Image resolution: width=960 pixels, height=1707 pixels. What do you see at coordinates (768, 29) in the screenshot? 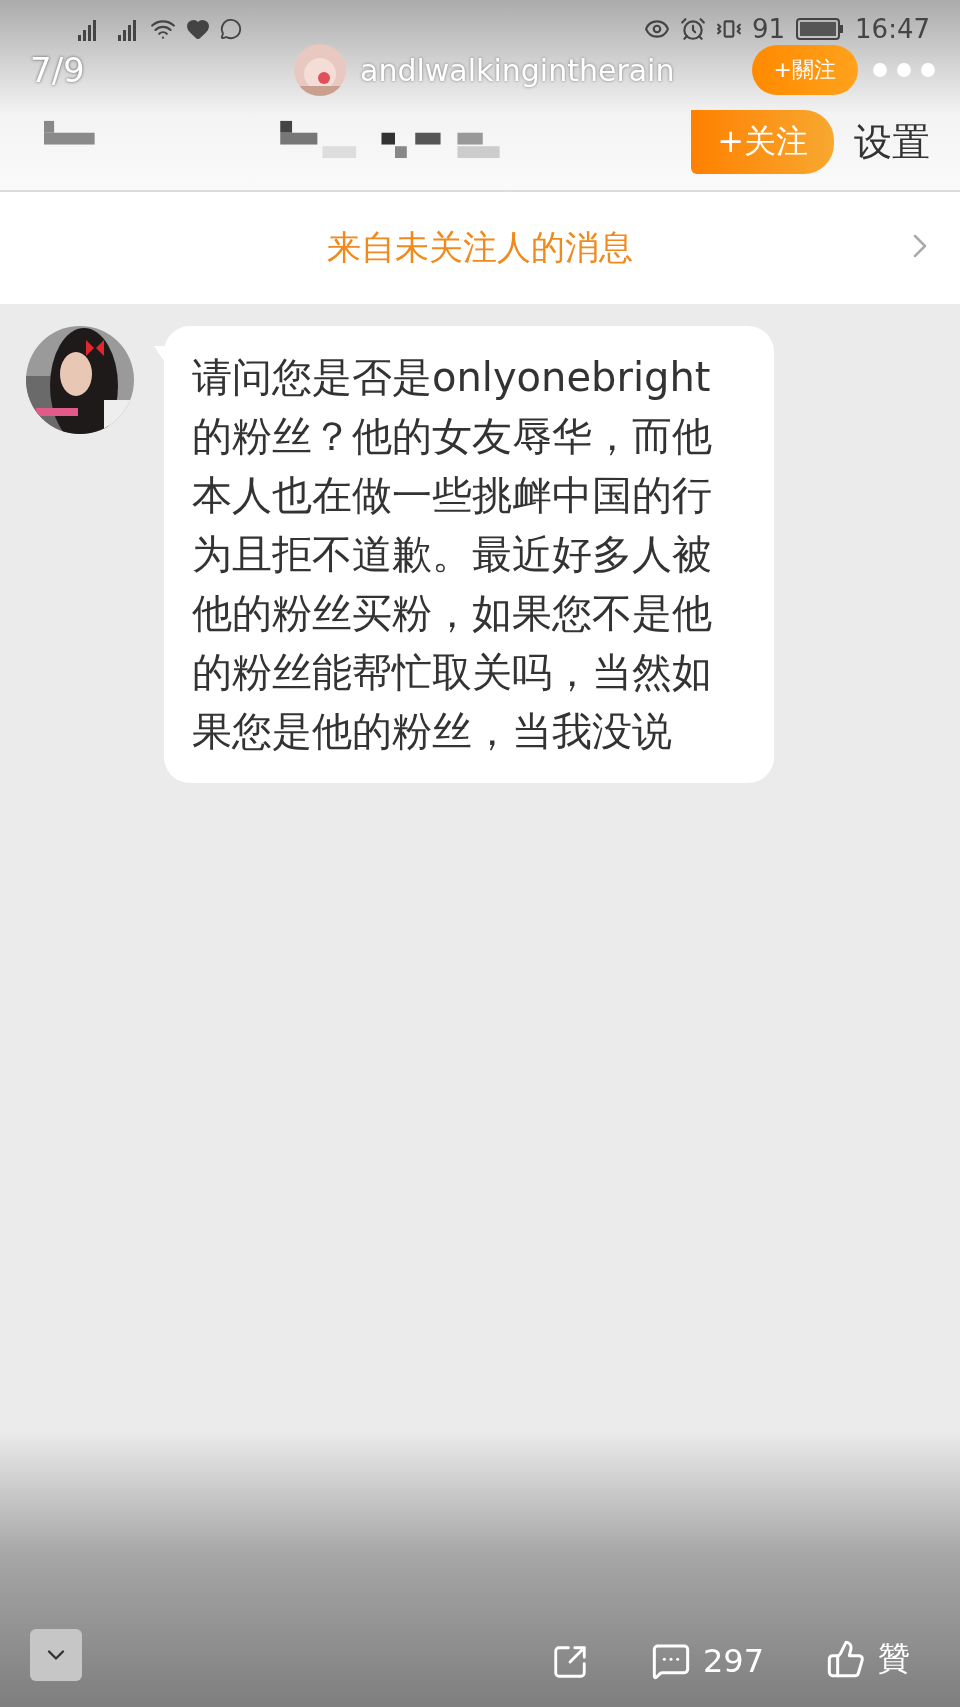
I see `battery-level: 91` at bounding box center [768, 29].